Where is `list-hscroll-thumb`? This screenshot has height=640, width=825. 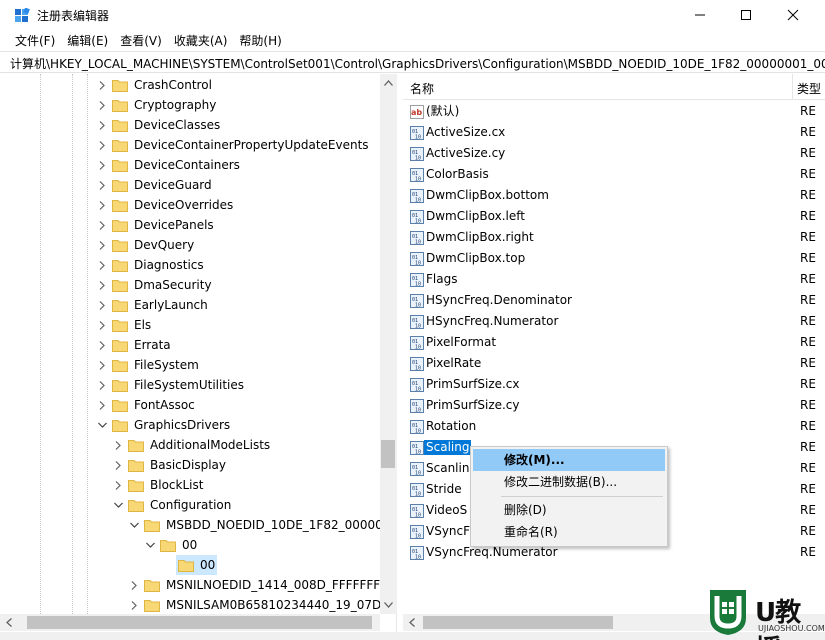
list-hscroll-thumb is located at coordinates (518, 622).